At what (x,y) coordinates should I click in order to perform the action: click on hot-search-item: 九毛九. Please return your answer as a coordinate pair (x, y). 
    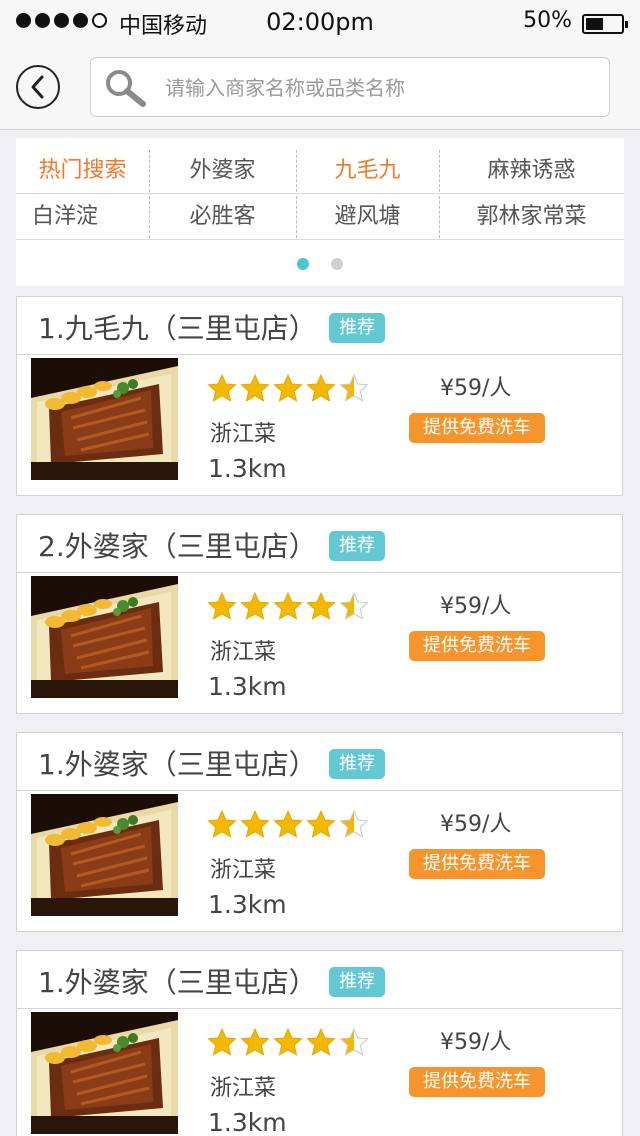
    Looking at the image, I should click on (367, 171).